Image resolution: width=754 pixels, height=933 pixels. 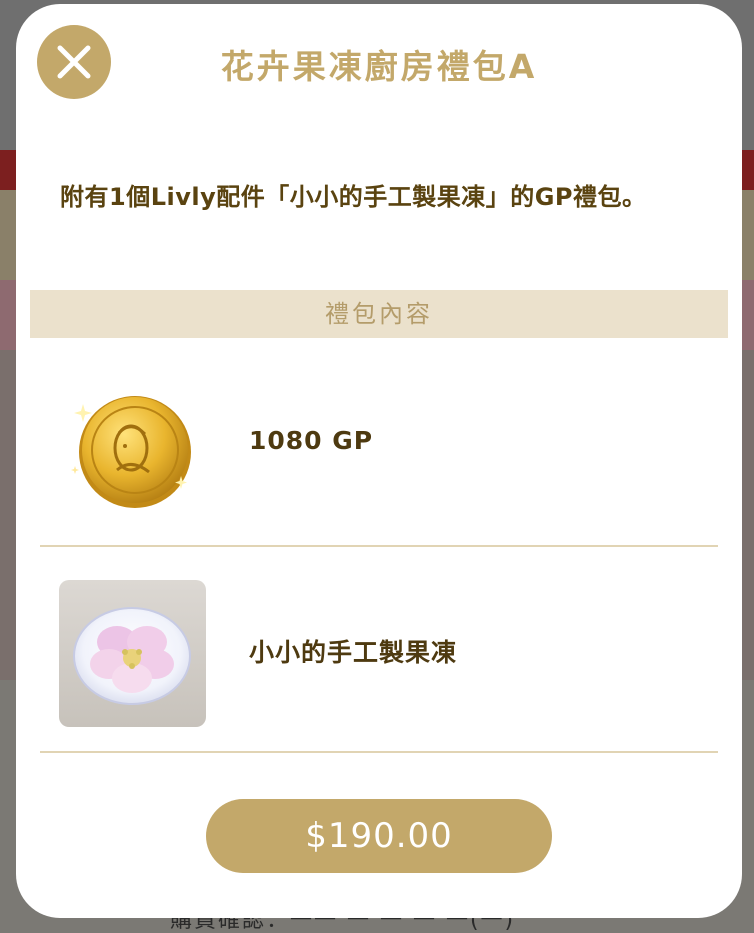 What do you see at coordinates (353, 652) in the screenshot?
I see `bundle-item-name: 小小的手工製果凍` at bounding box center [353, 652].